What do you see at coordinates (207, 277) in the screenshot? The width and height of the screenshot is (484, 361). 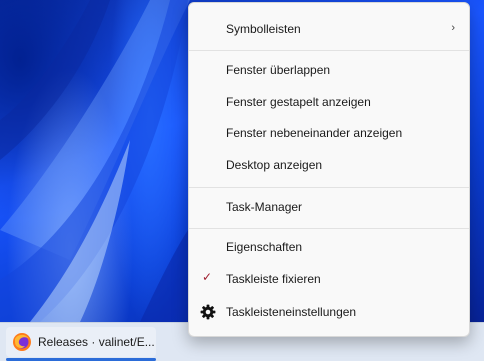 I see `checkmark-icon: ✓` at bounding box center [207, 277].